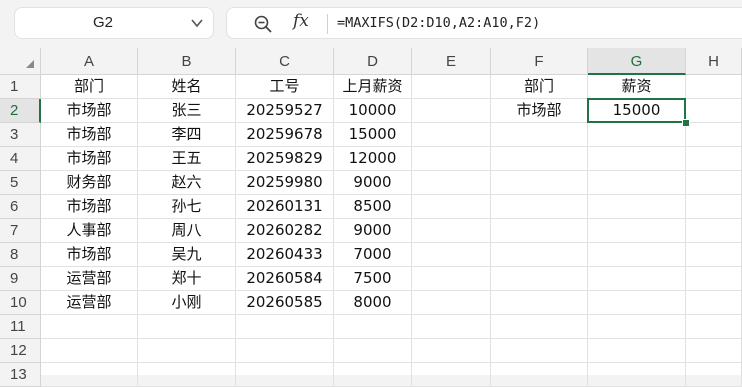 This screenshot has width=742, height=387. What do you see at coordinates (89, 303) in the screenshot?
I see `cell-a10: 运营部` at bounding box center [89, 303].